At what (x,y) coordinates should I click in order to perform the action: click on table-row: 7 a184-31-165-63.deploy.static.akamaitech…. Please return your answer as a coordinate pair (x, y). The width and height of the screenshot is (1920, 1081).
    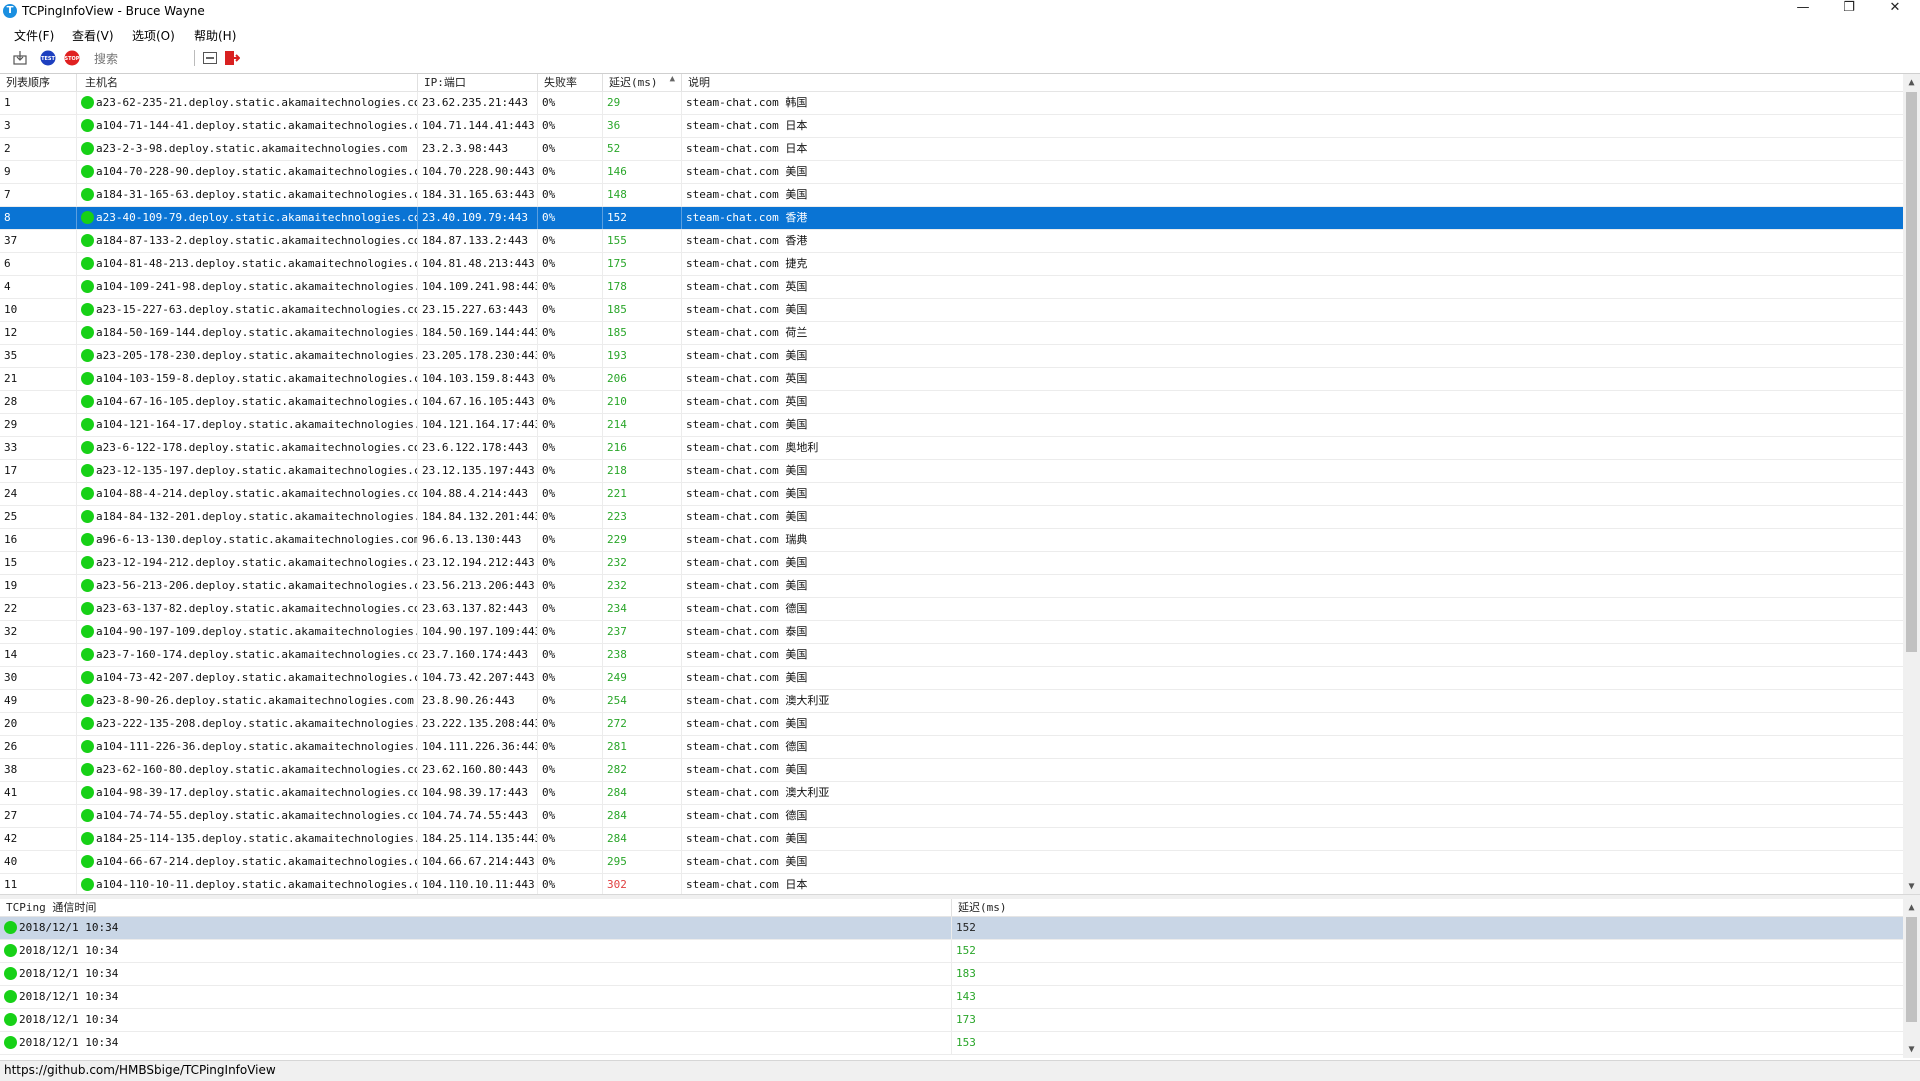
    Looking at the image, I should click on (951, 195).